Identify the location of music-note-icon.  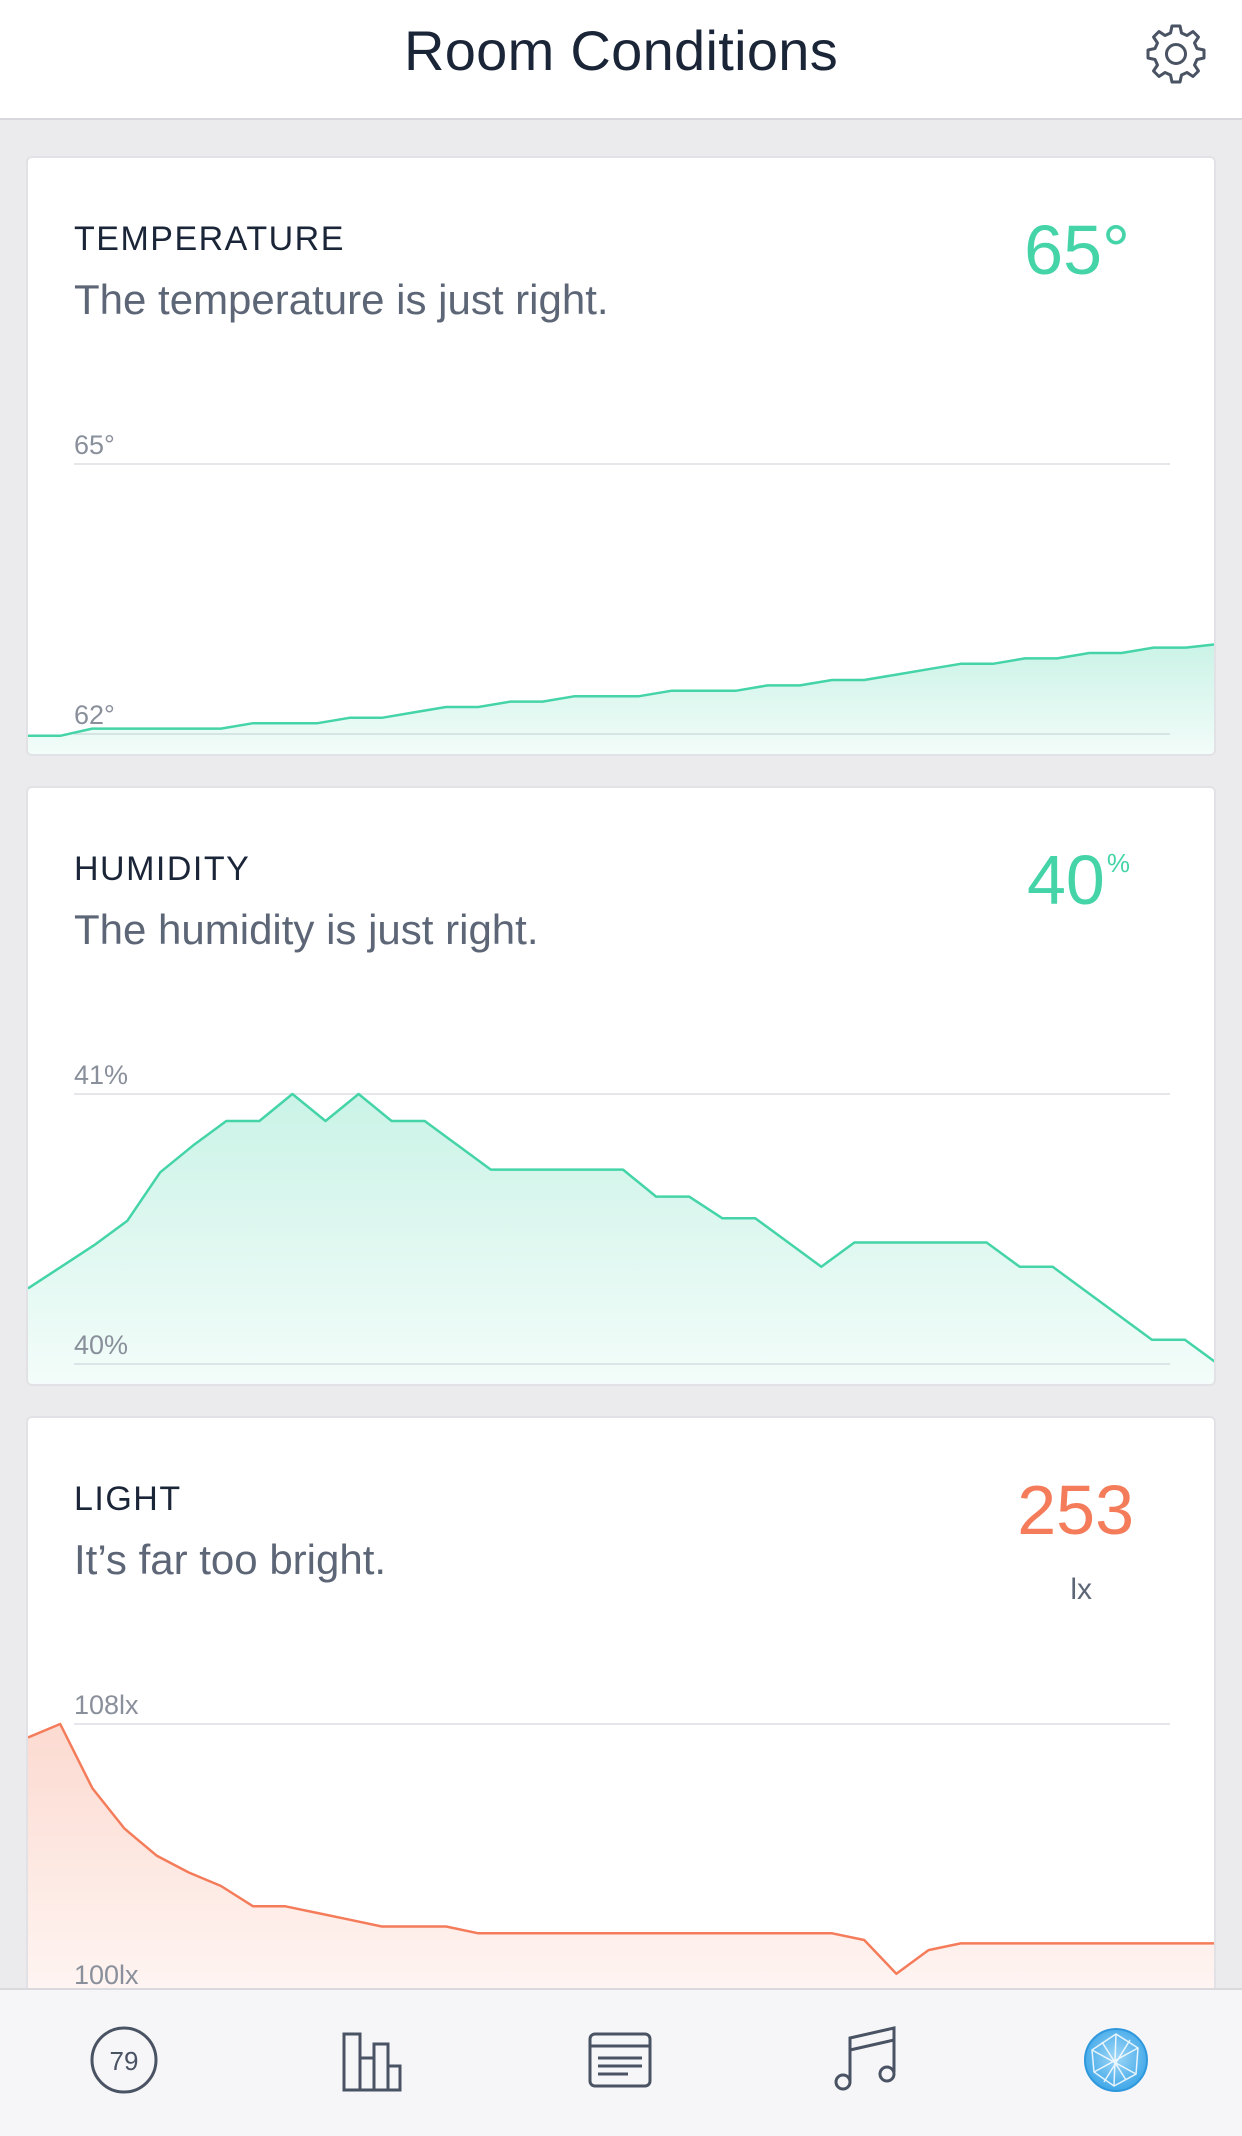
(865, 2058).